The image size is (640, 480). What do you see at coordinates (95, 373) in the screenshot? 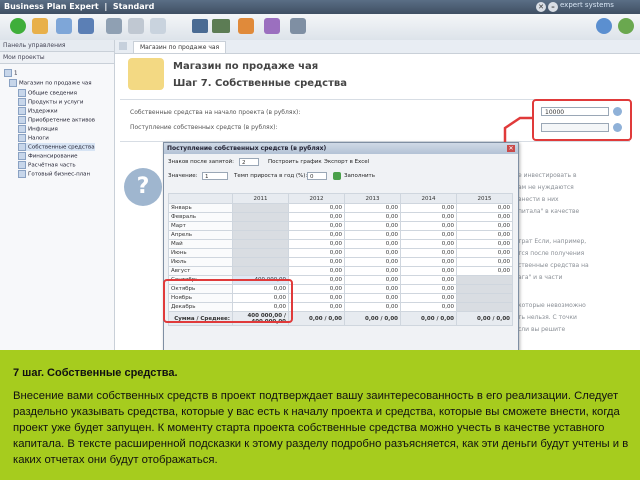
I see `explanation-heading: 7 шаг. Собственные средства.` at bounding box center [95, 373].